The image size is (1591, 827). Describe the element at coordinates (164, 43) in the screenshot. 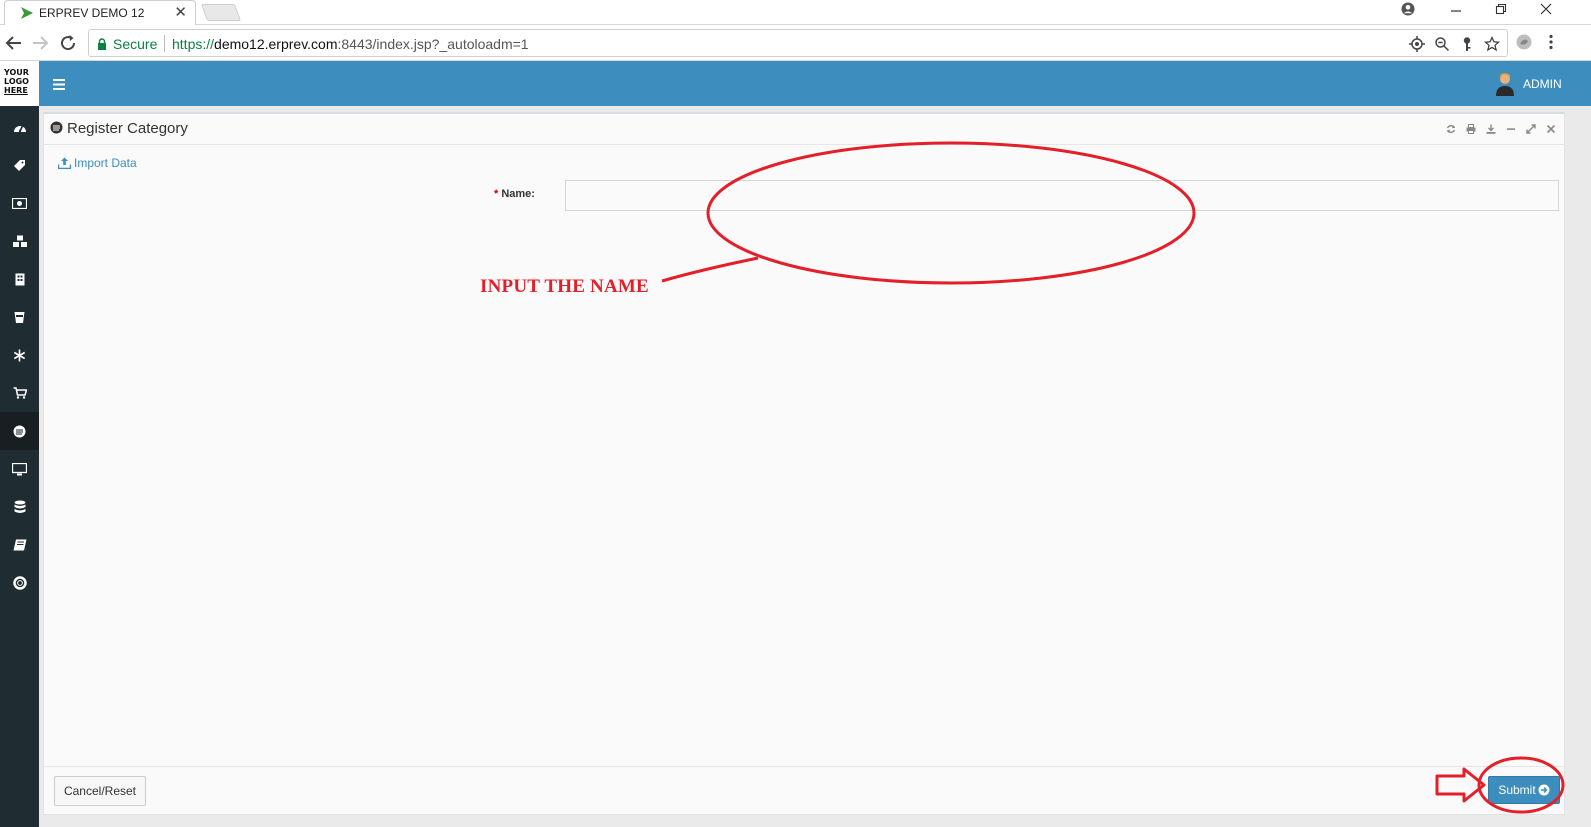

I see `omnibox-divider` at that location.